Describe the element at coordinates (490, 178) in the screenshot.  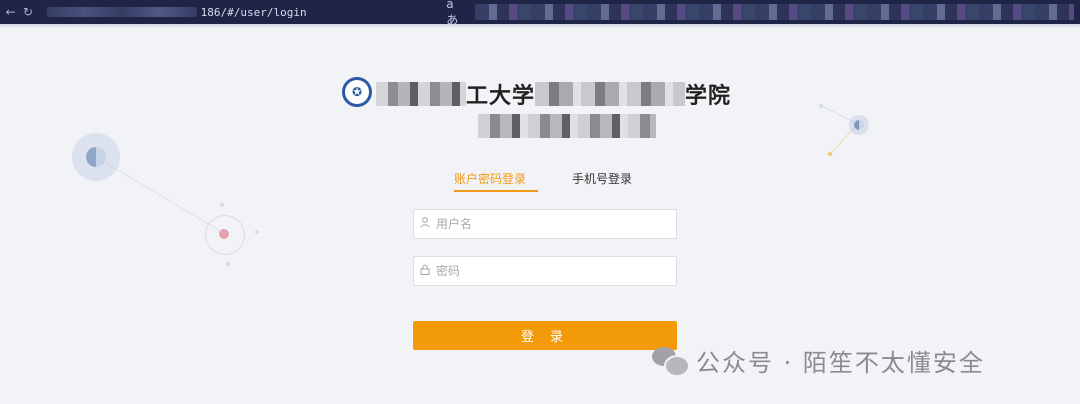
I see `tab-account-password: 账户密码登录` at that location.